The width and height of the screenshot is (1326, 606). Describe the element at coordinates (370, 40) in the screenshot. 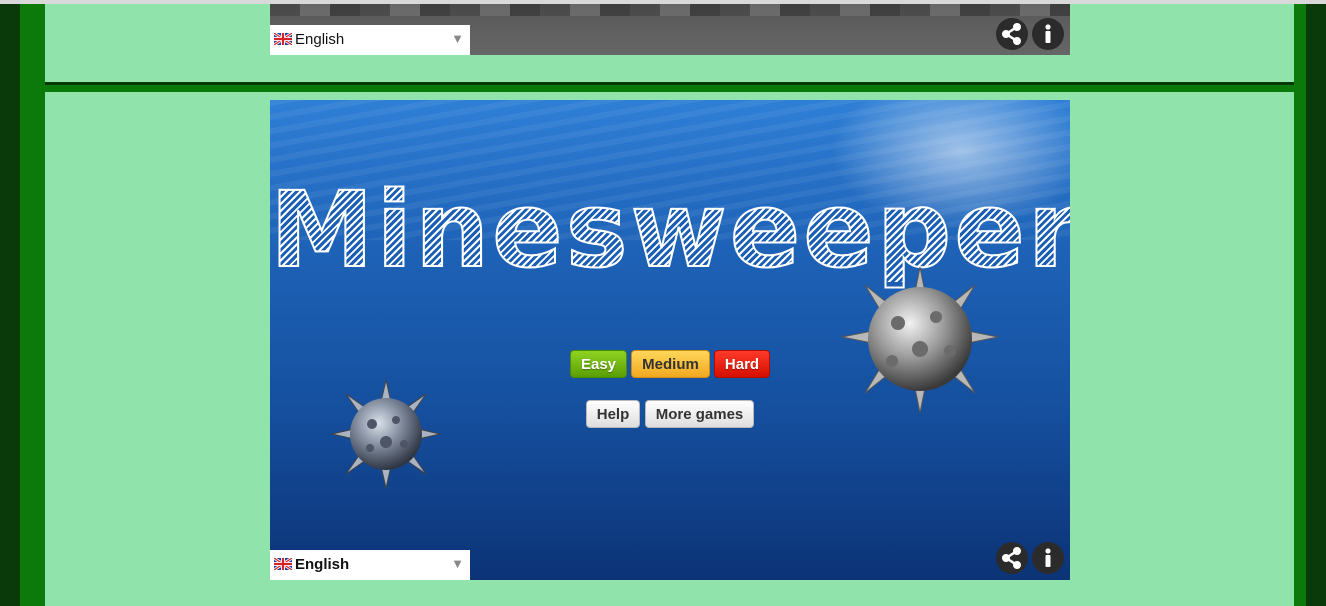

I see `language-select-top: English ▼` at that location.